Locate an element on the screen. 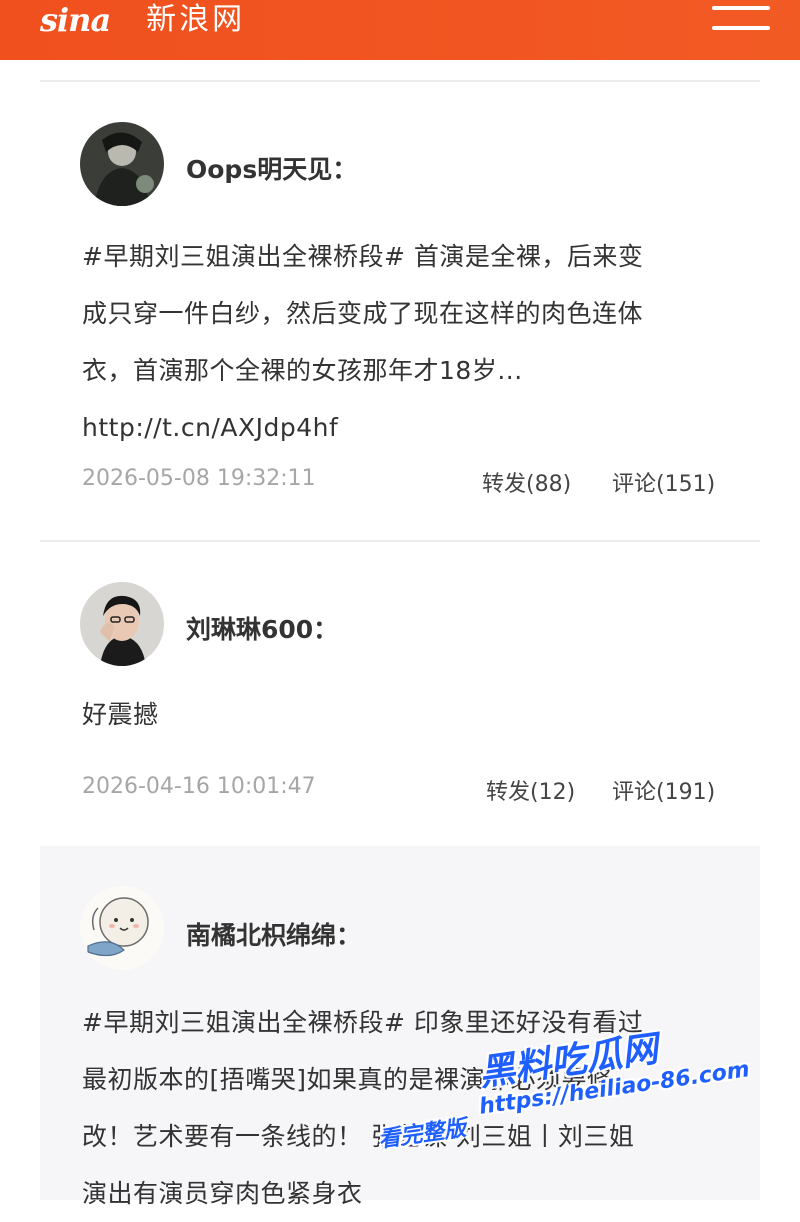 This screenshot has height=1222, width=800. comment-timestamp: 2026-04-16 10:01:47 is located at coordinates (199, 786).